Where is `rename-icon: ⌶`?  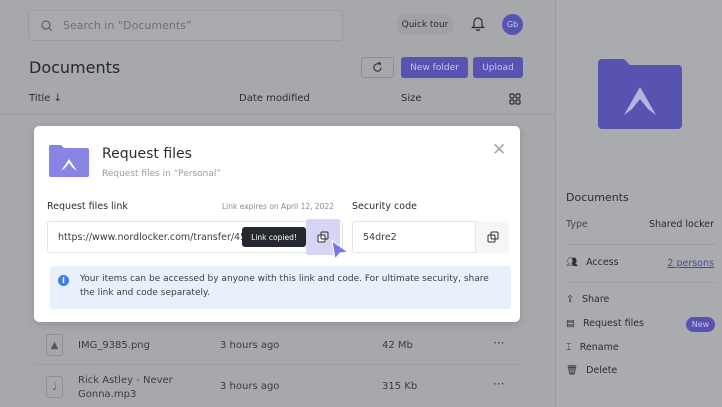
rename-icon: ⌶ is located at coordinates (569, 347).